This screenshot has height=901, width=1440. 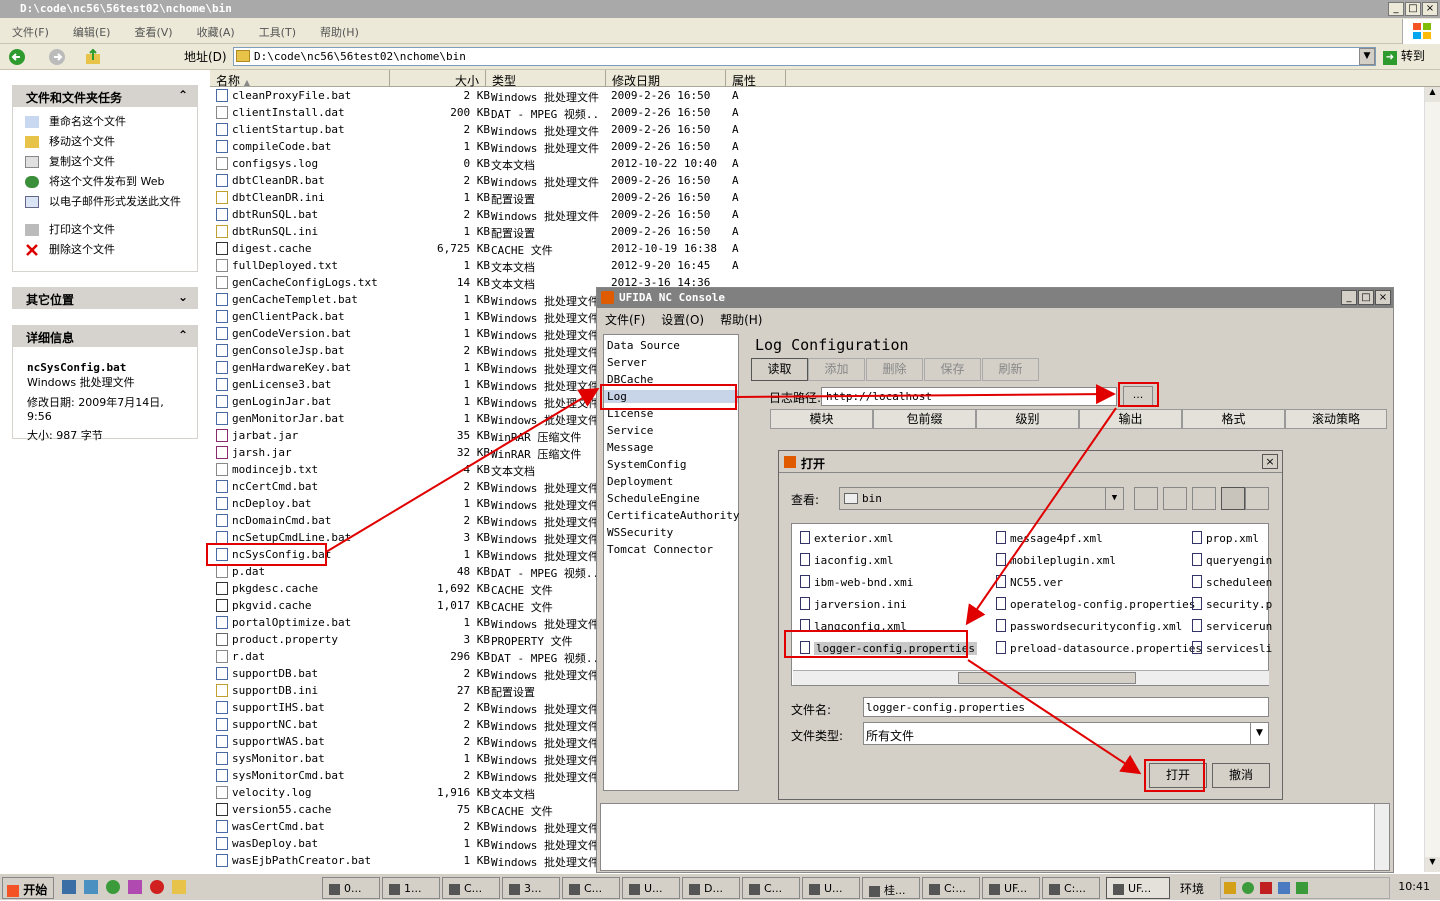 I want to click on arrow-file-to-log, so click(x=462, y=470).